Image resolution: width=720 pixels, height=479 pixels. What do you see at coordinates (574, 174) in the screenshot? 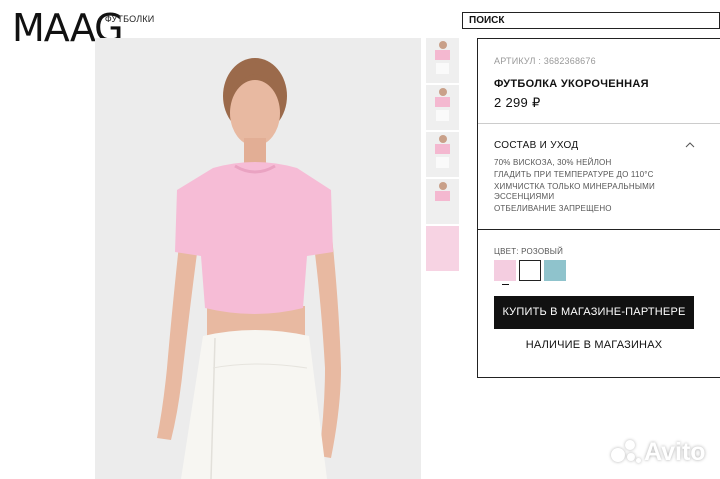
I see `composition-item: ГЛАДИТЬ ПРИ ТЕМПЕРАТУРЕ ДО 110°С` at bounding box center [574, 174].